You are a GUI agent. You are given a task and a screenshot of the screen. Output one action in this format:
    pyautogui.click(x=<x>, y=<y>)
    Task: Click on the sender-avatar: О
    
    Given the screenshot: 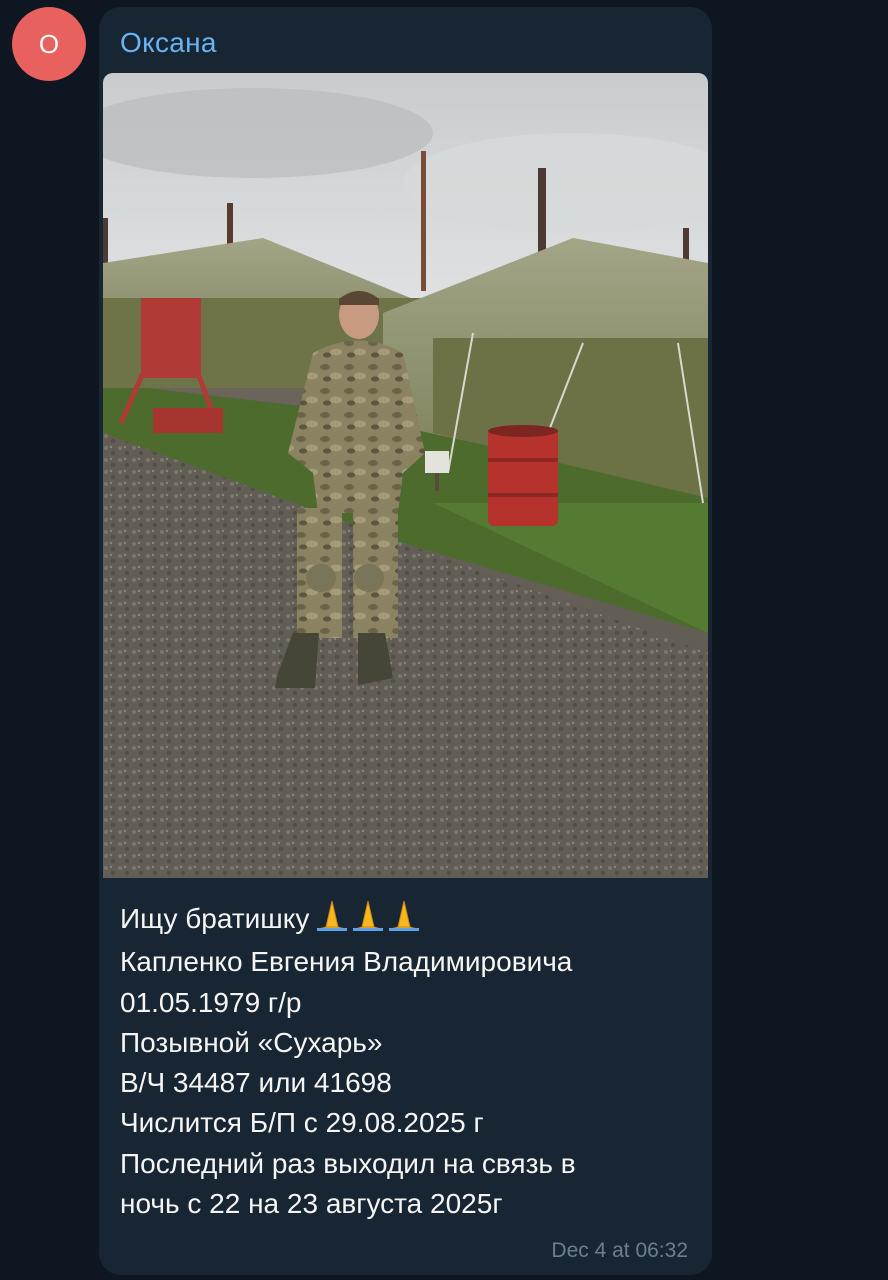 What is the action you would take?
    pyautogui.click(x=49, y=44)
    